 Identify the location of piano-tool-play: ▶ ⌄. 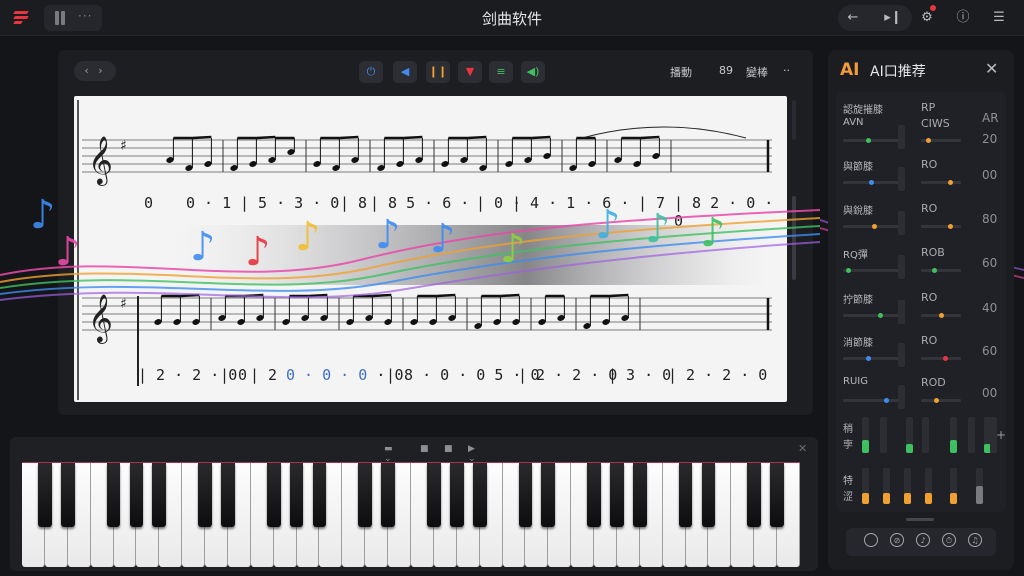
(472, 454).